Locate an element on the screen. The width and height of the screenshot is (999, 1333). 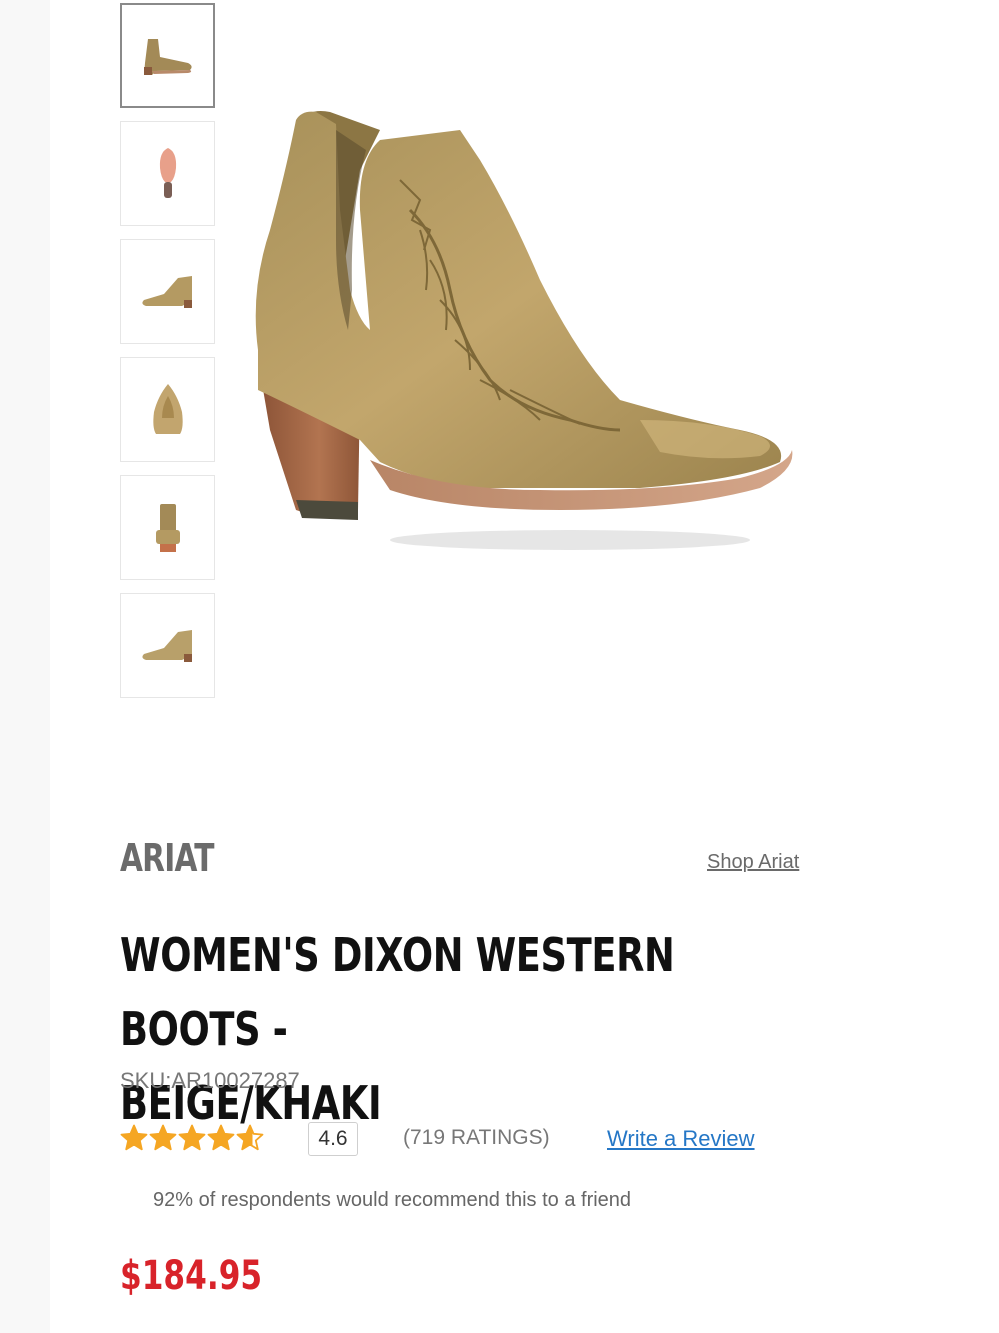
rating-row: 4.6 (719 RATINGS) Write a Review is located at coordinates (480, 1140).